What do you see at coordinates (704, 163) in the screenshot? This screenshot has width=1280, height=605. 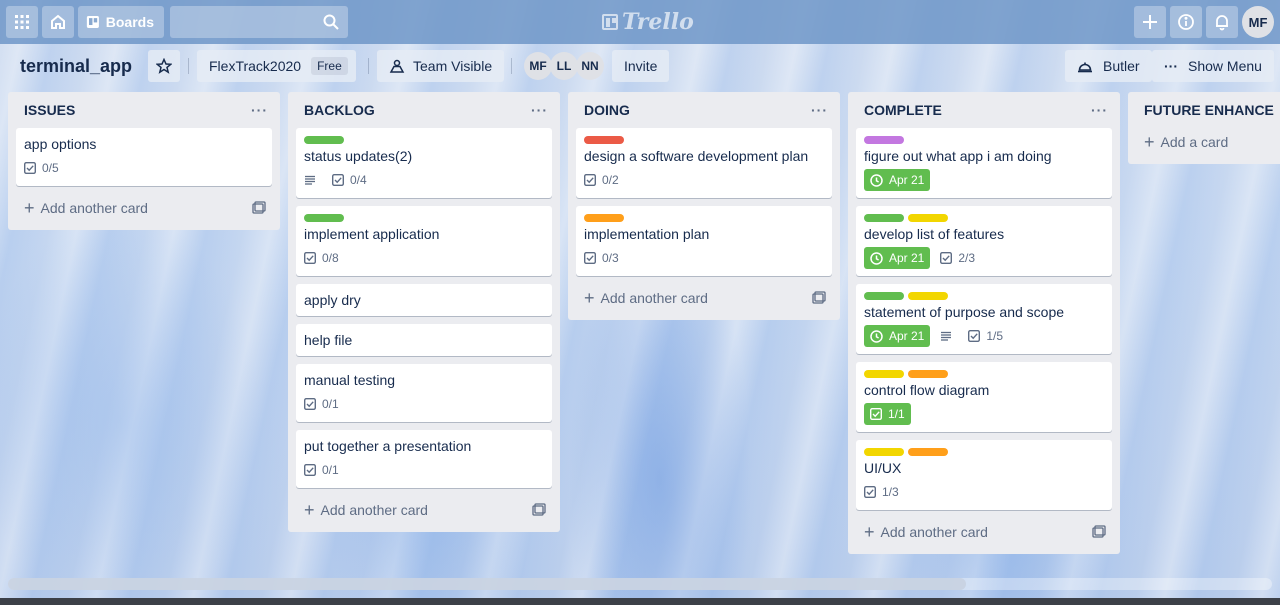 I see `card: design a software development plan 0/2` at bounding box center [704, 163].